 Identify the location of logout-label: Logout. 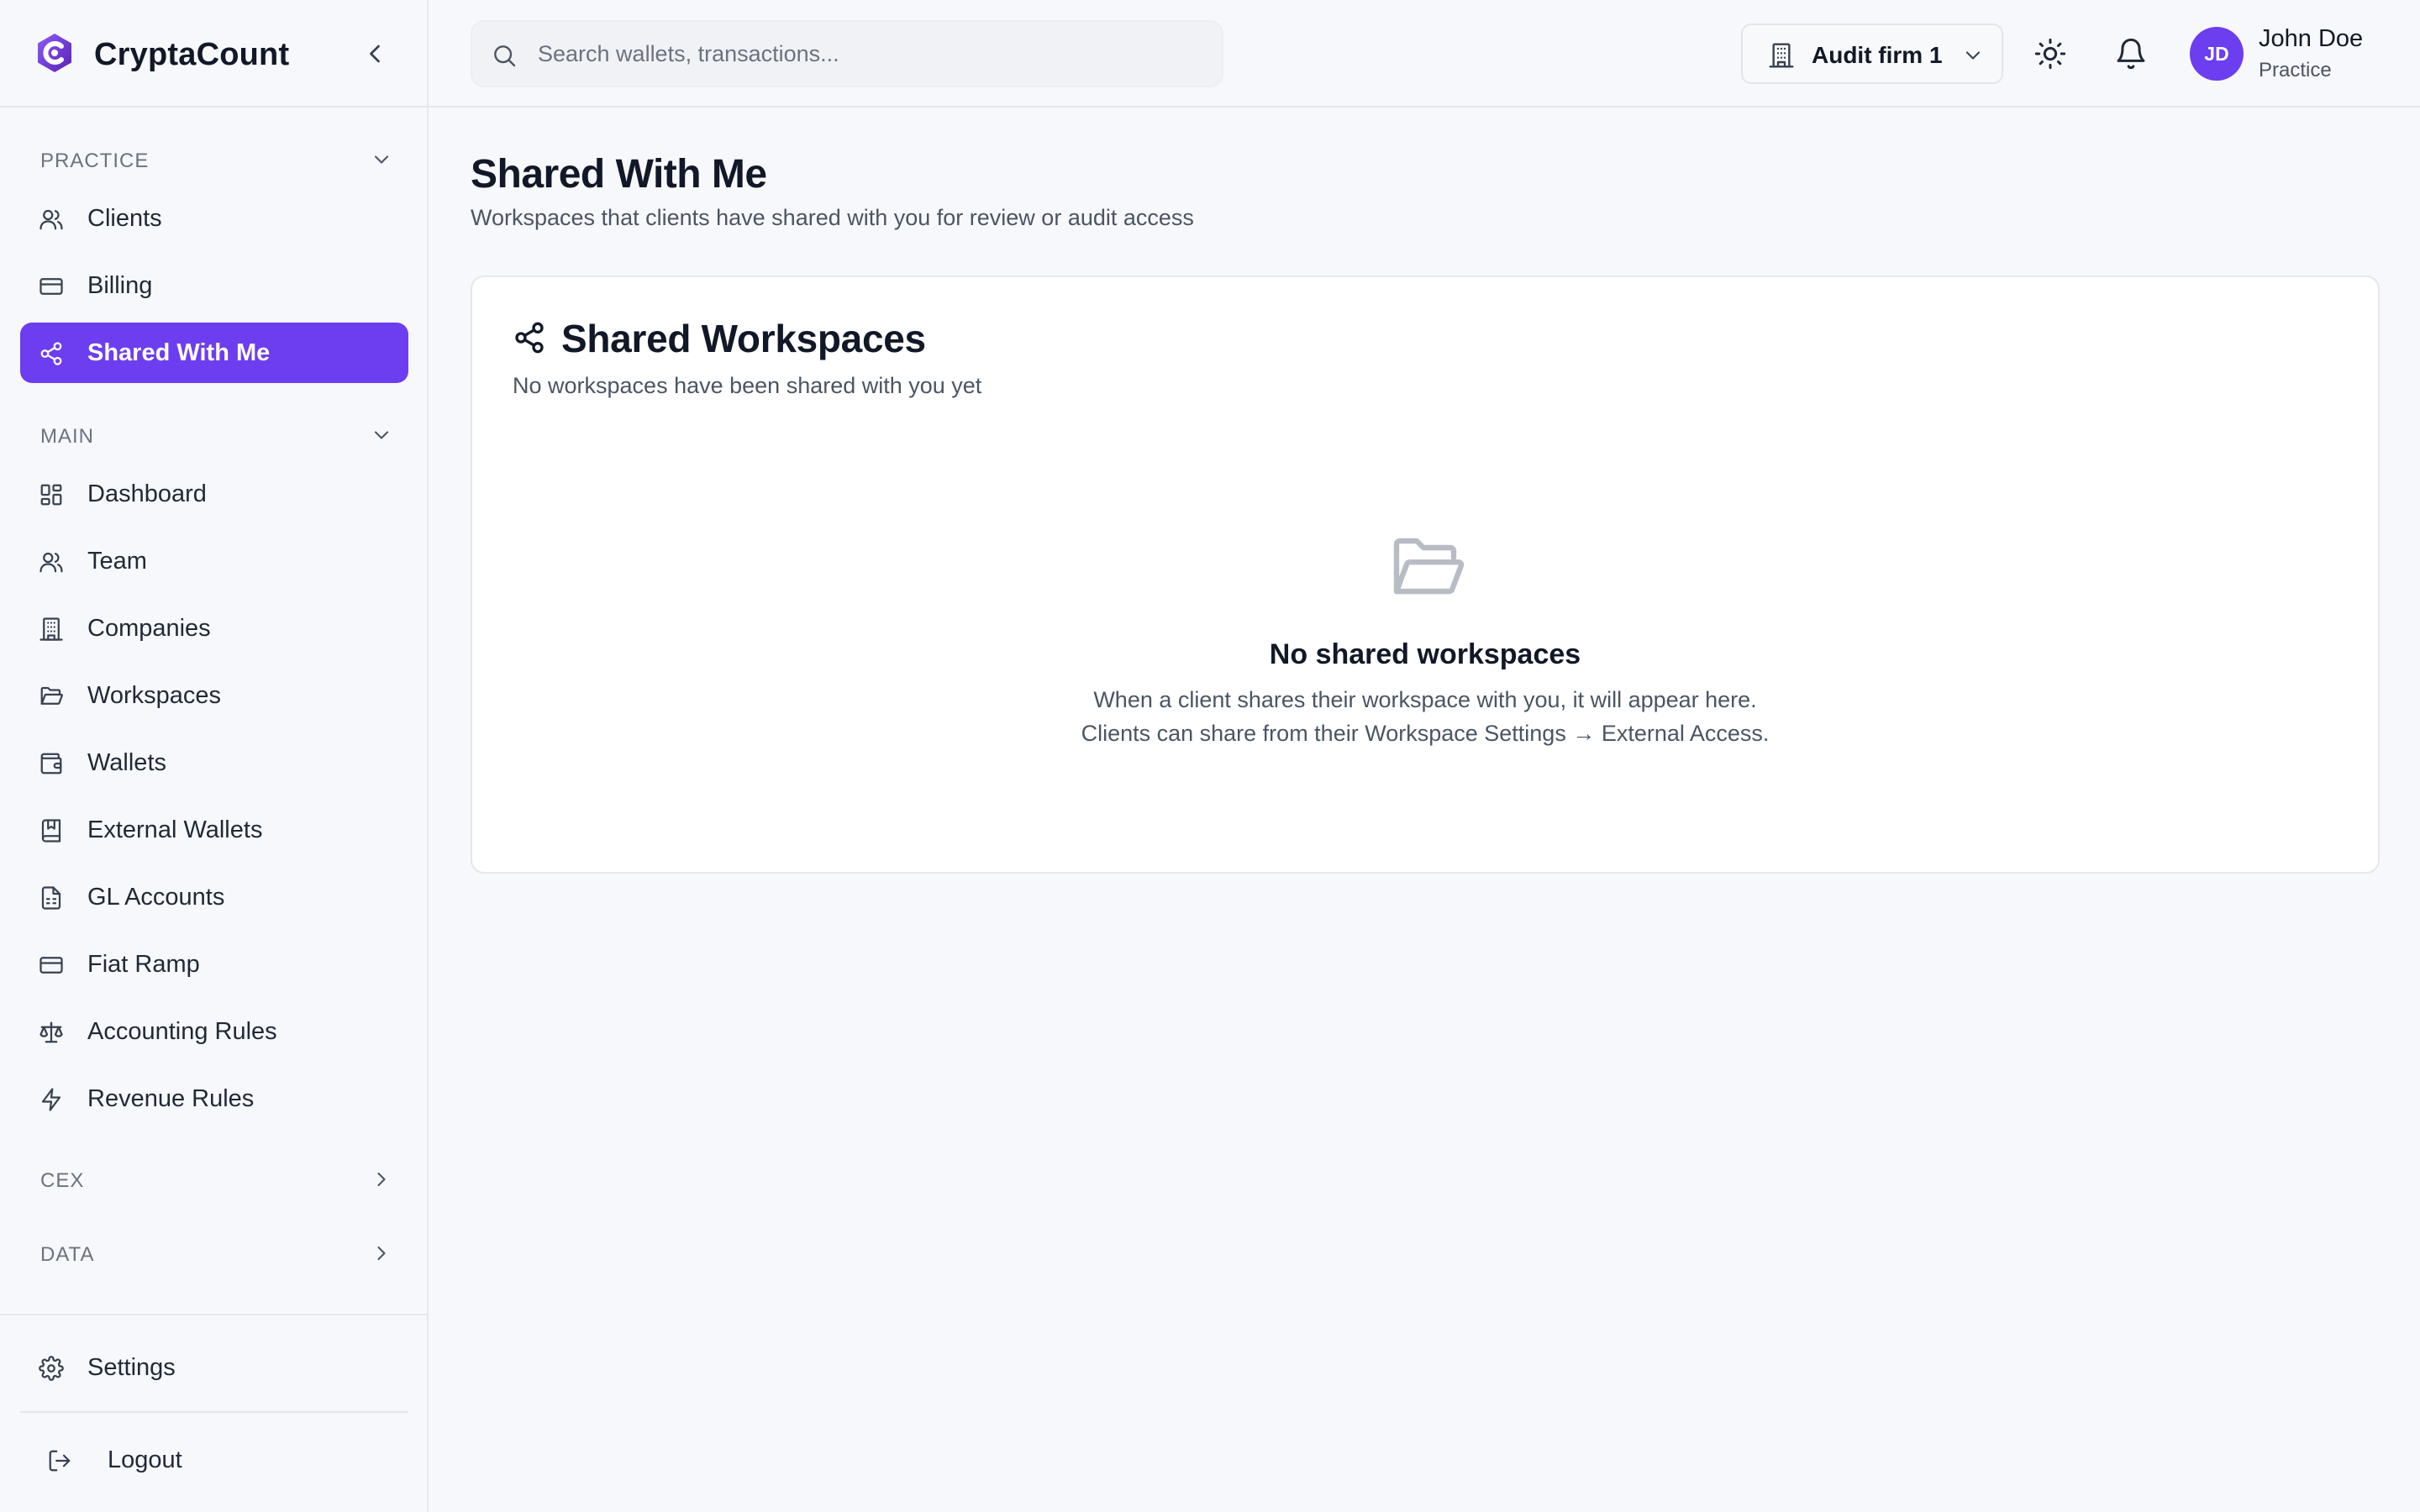
(145, 1459).